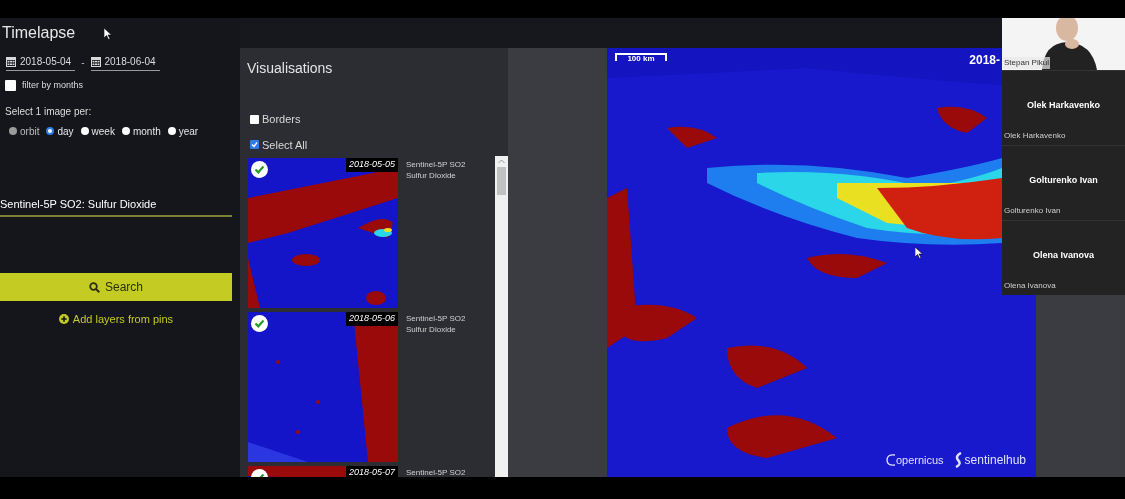 Image resolution: width=1125 pixels, height=499 pixels. What do you see at coordinates (984, 60) in the screenshot?
I see `map-date: 2018-` at bounding box center [984, 60].